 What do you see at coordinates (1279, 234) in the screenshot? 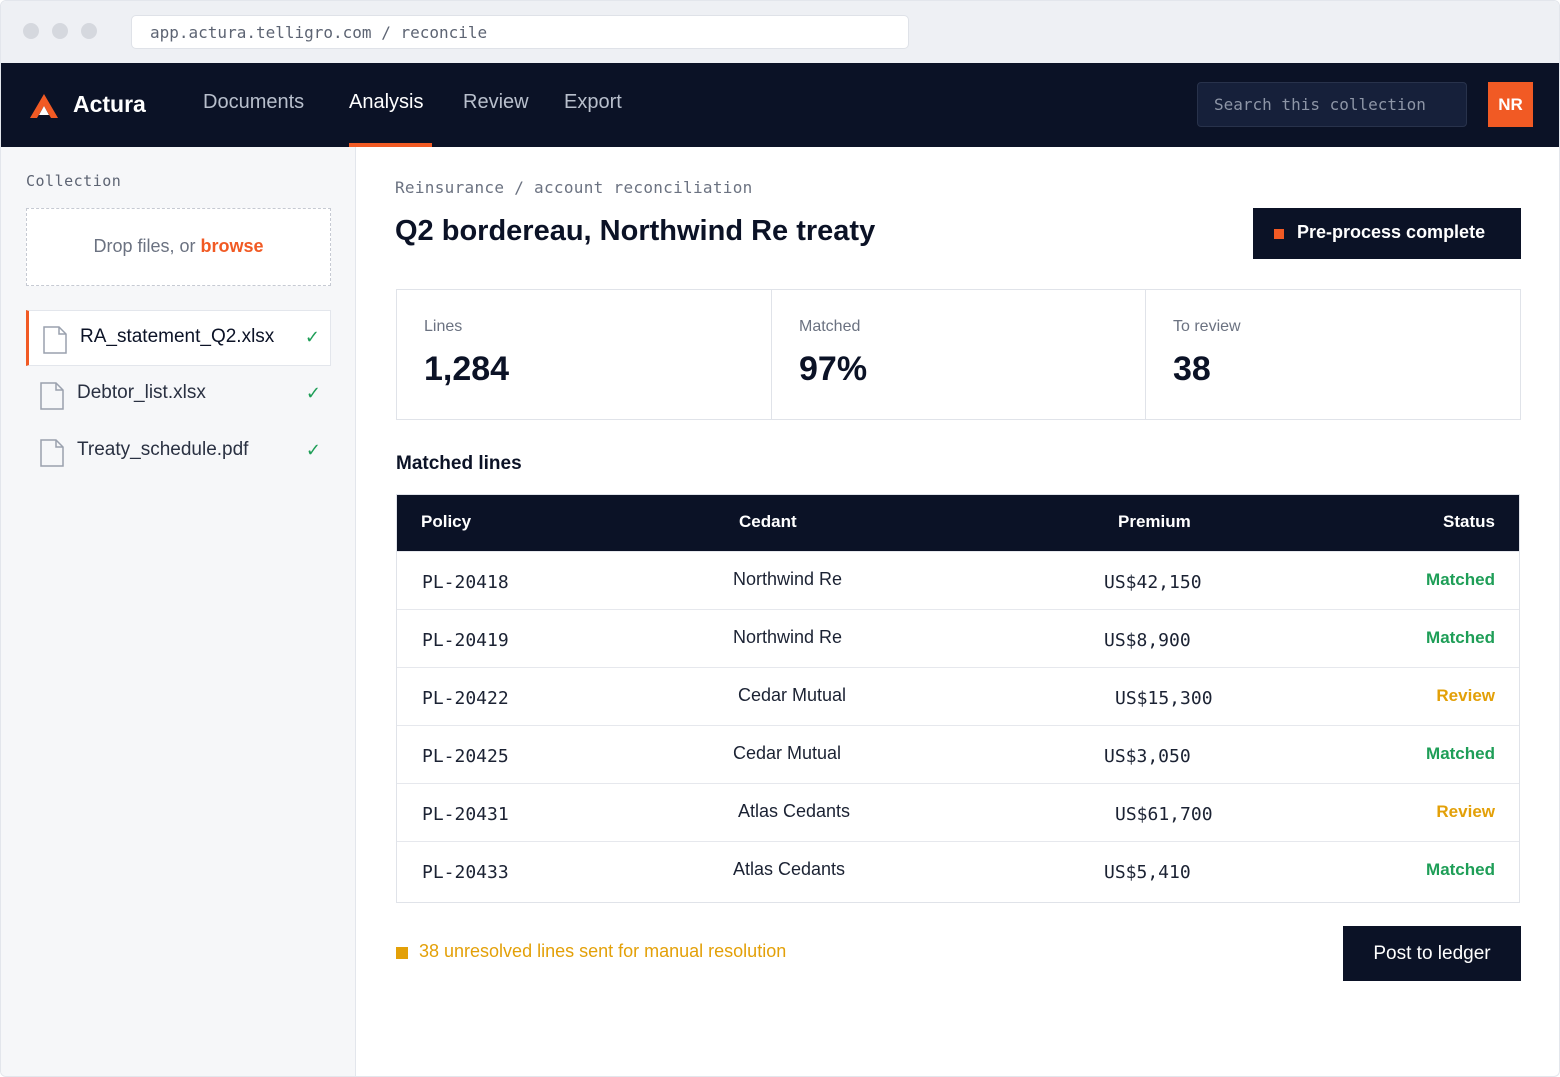
I see `status-square-icon` at bounding box center [1279, 234].